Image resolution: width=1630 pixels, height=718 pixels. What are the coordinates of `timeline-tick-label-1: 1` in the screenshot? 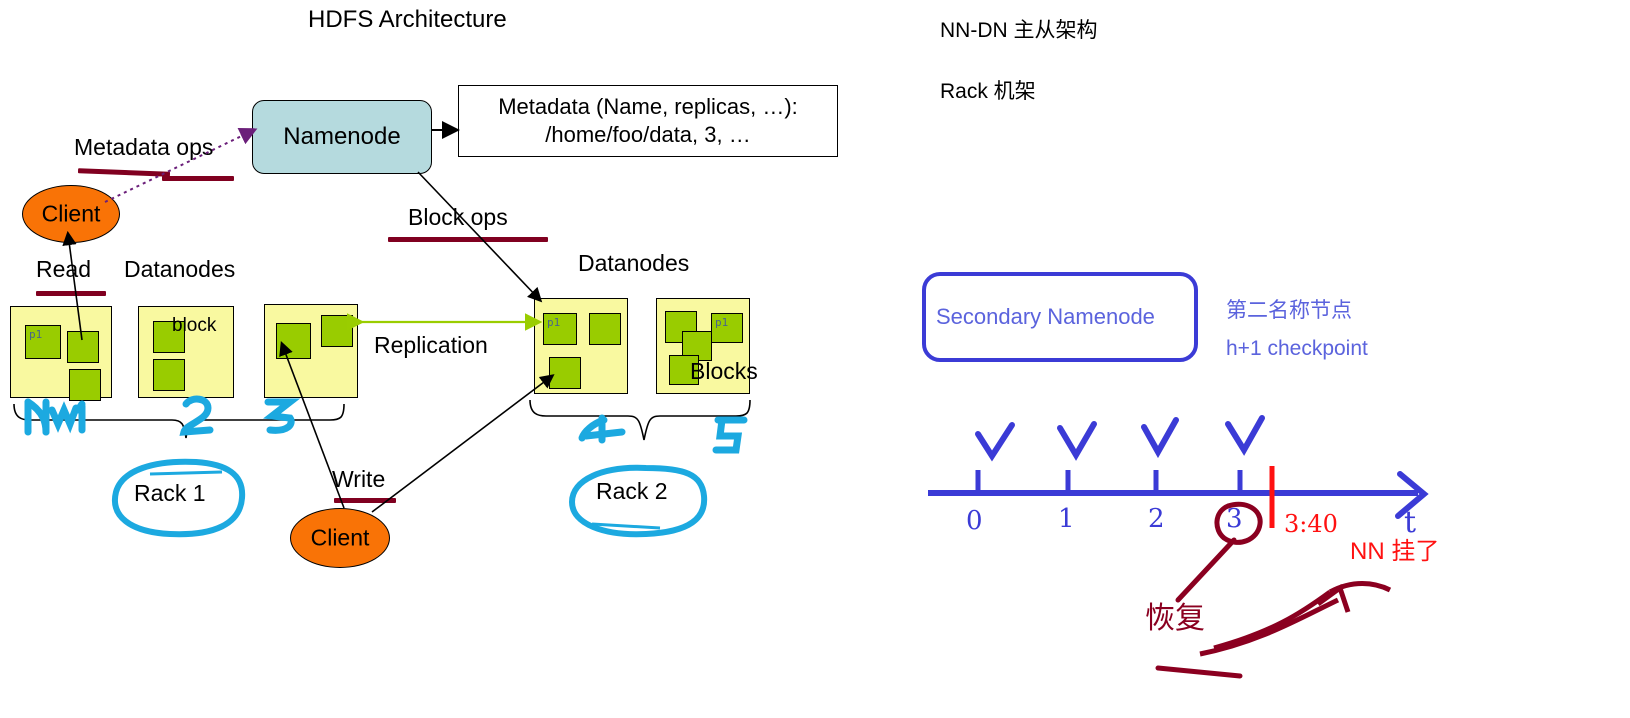 It's located at (1066, 519).